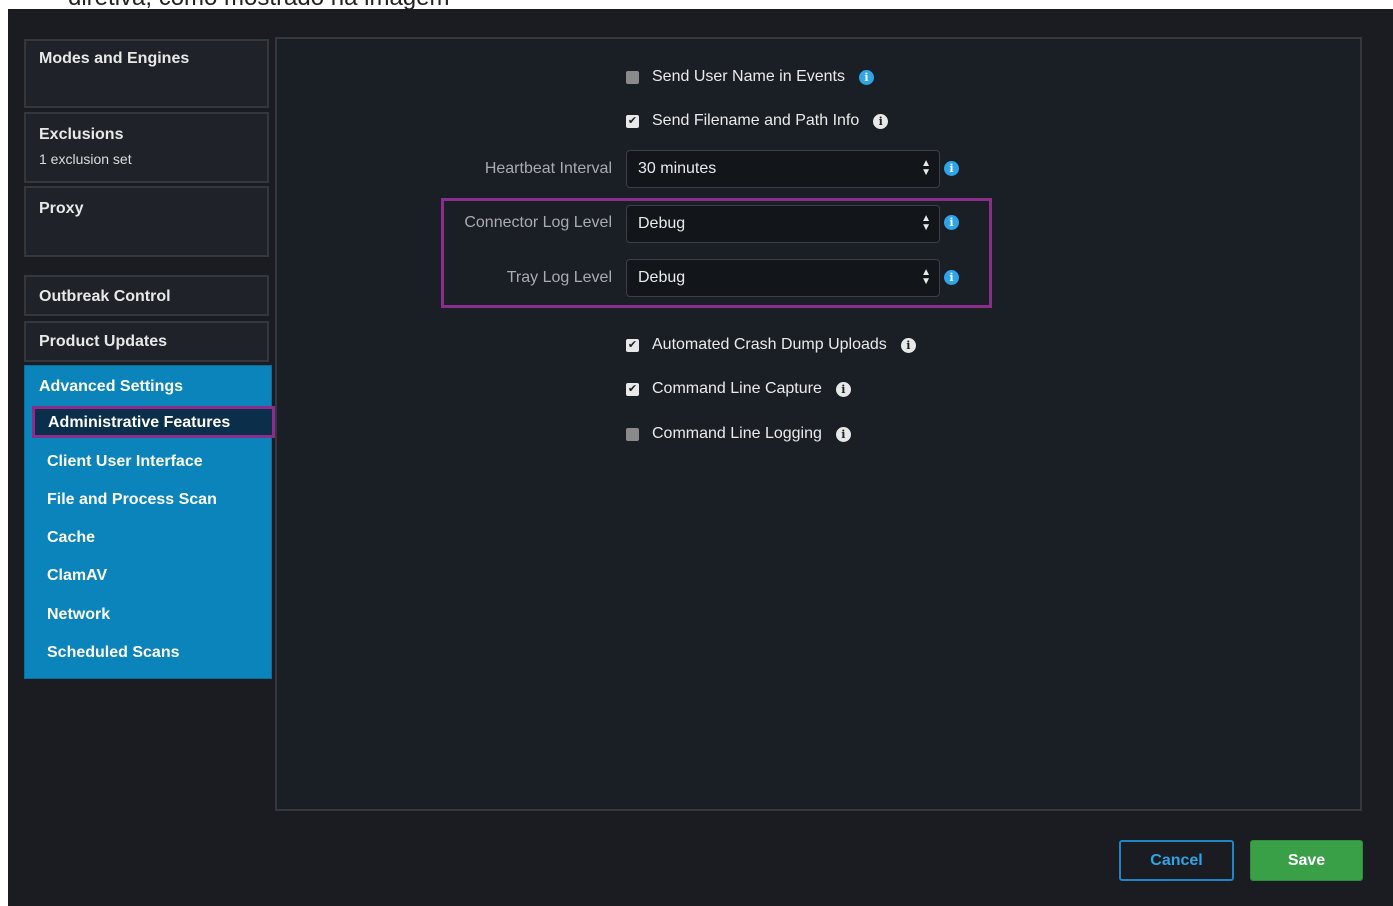  I want to click on connector-log-level-select: Debug ▲ ▼, so click(783, 224).